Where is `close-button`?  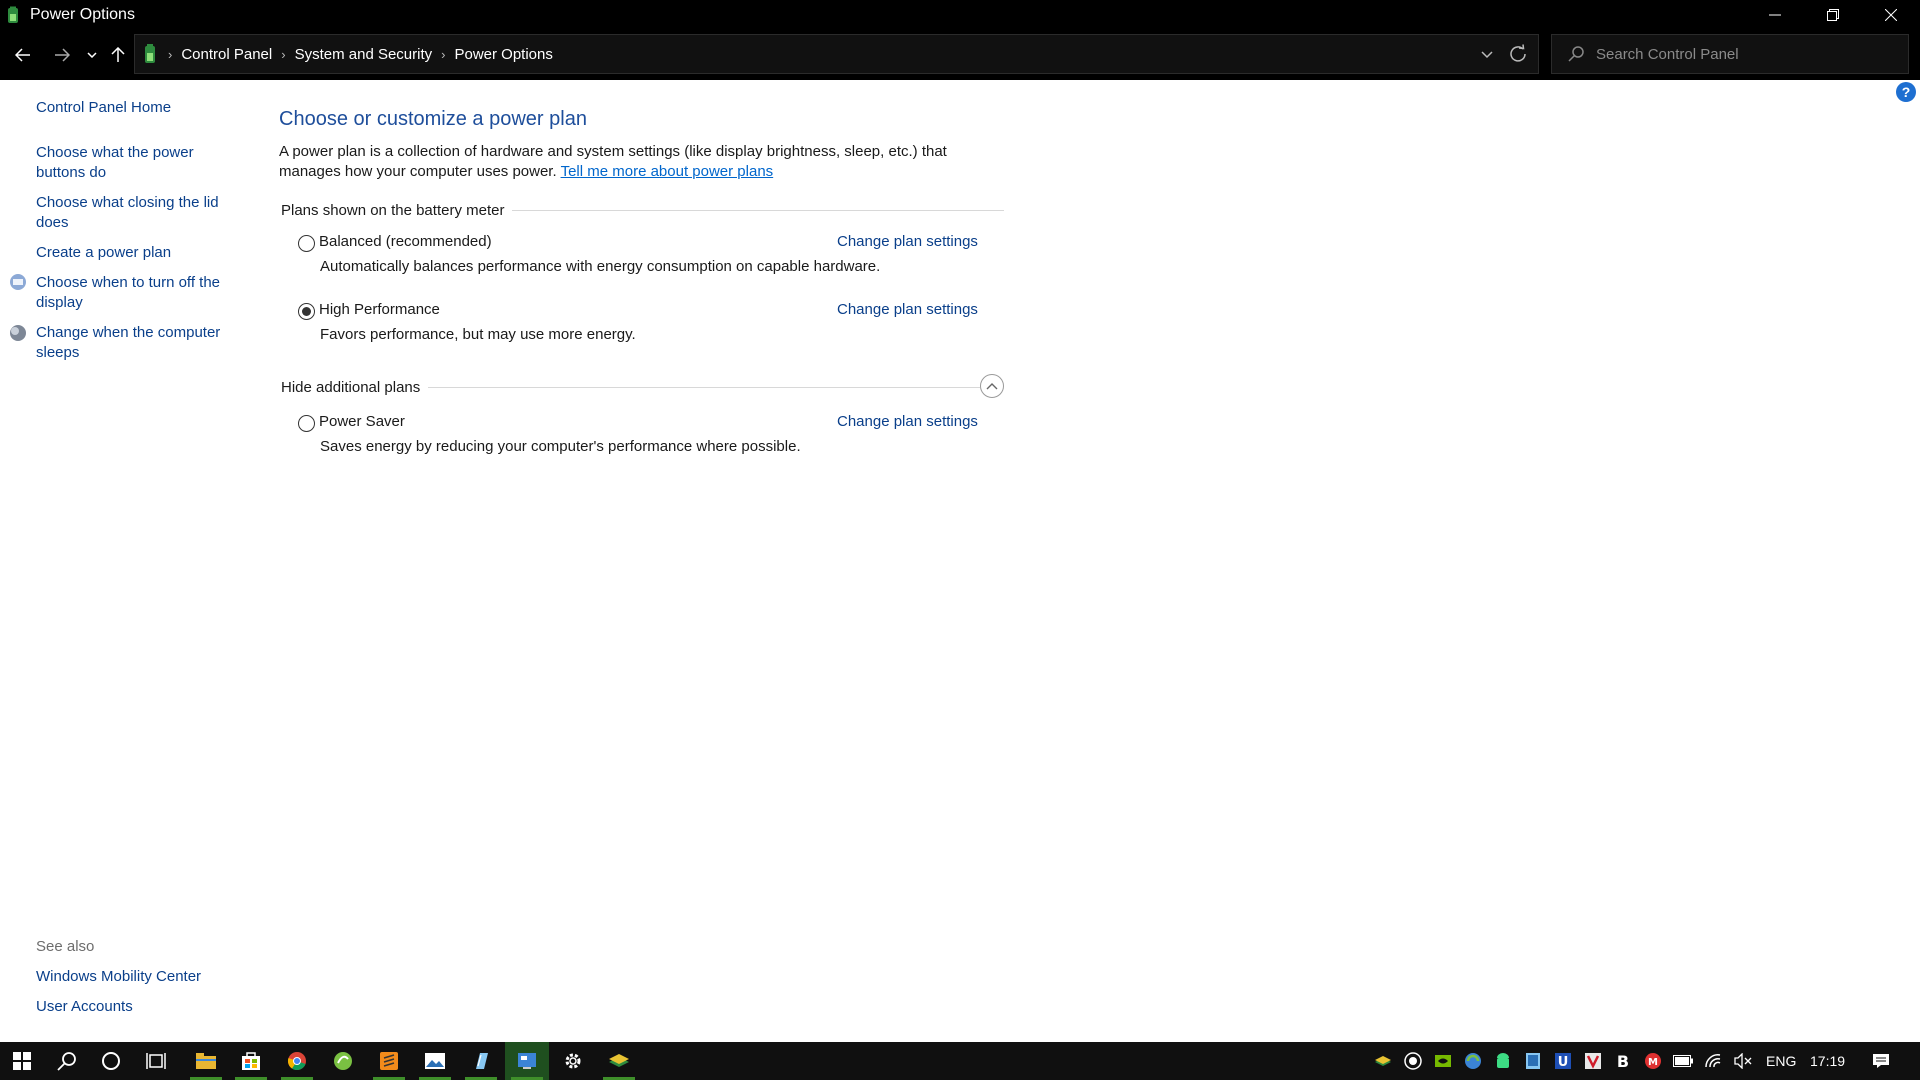 close-button is located at coordinates (1891, 14).